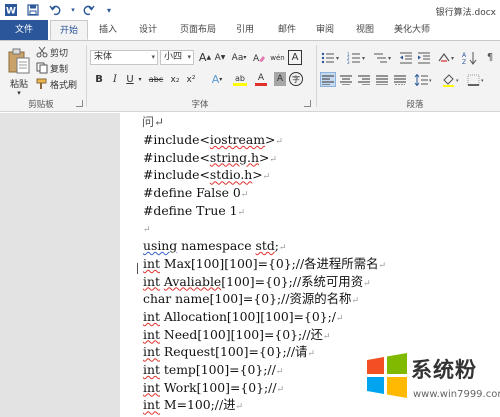 The image size is (500, 417). Describe the element at coordinates (198, 30) in the screenshot. I see `tab-page-layout: 页面布局` at that location.